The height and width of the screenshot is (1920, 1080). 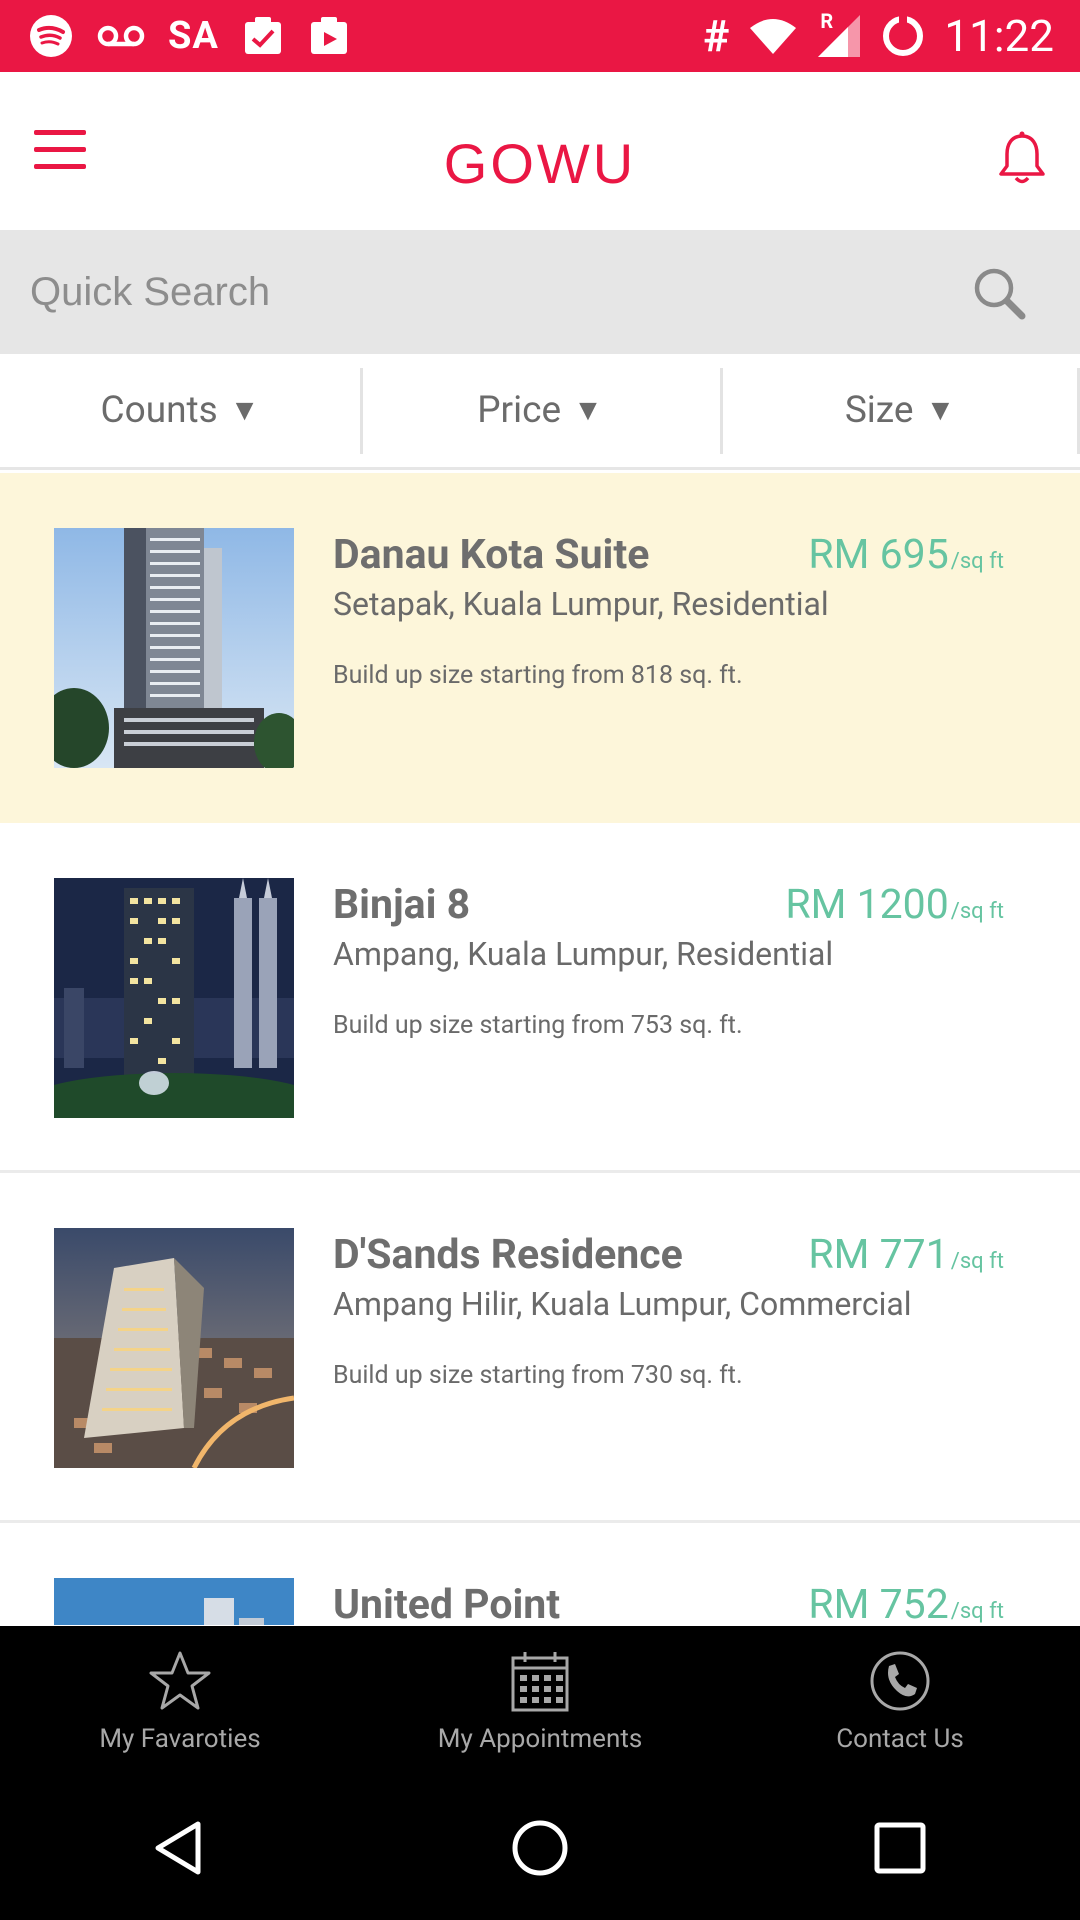 What do you see at coordinates (879, 410) in the screenshot?
I see `filter-label: Size` at bounding box center [879, 410].